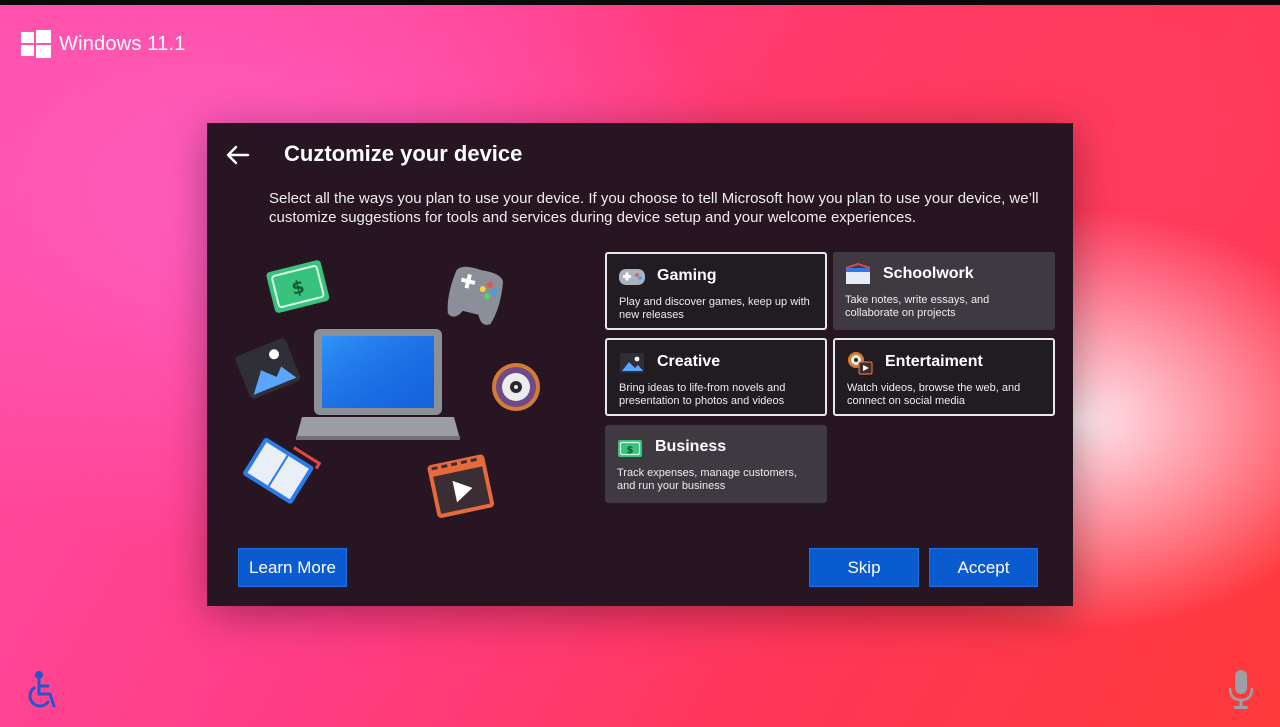  Describe the element at coordinates (516, 387) in the screenshot. I see `music-icon` at that location.